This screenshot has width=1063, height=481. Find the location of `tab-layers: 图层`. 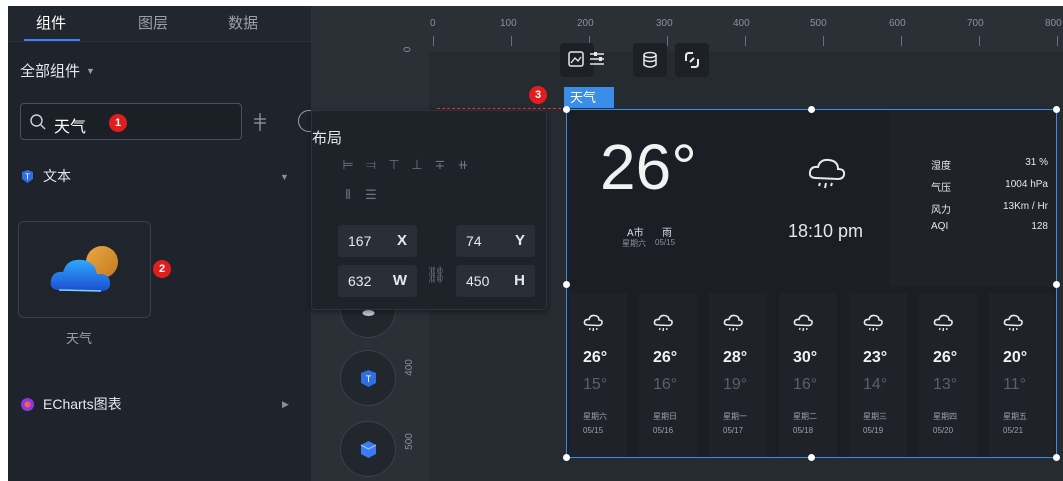

tab-layers: 图层 is located at coordinates (153, 22).